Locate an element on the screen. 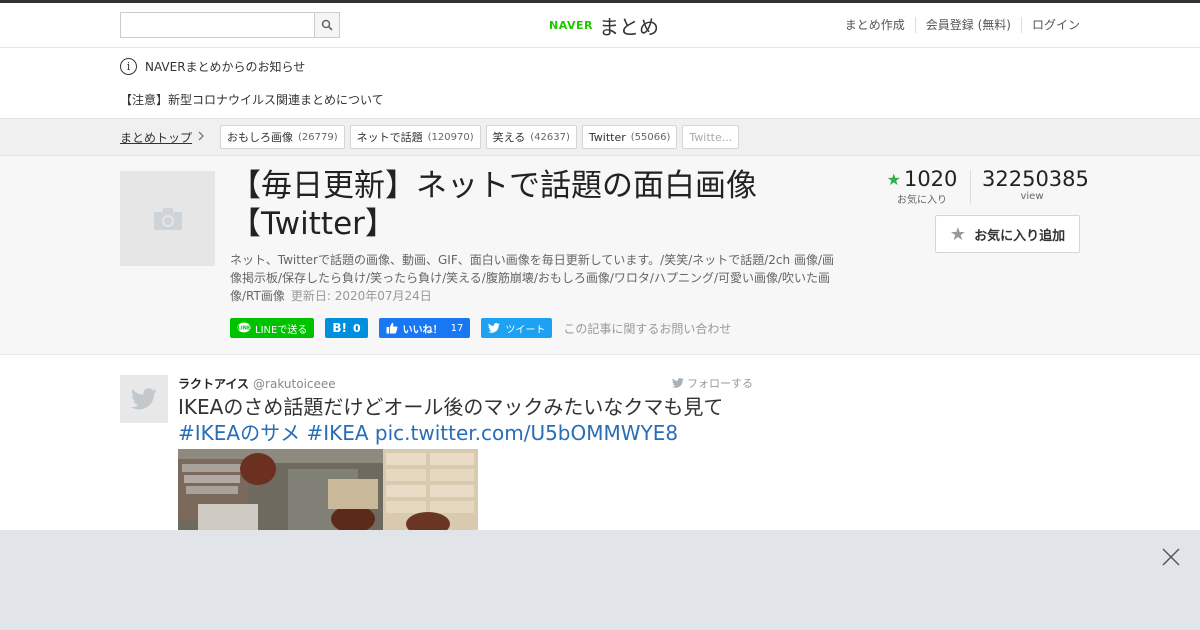 The width and height of the screenshot is (1200, 630). header-links: まとめ作成 会員登録 (無料) ログイン is located at coordinates (957, 25).